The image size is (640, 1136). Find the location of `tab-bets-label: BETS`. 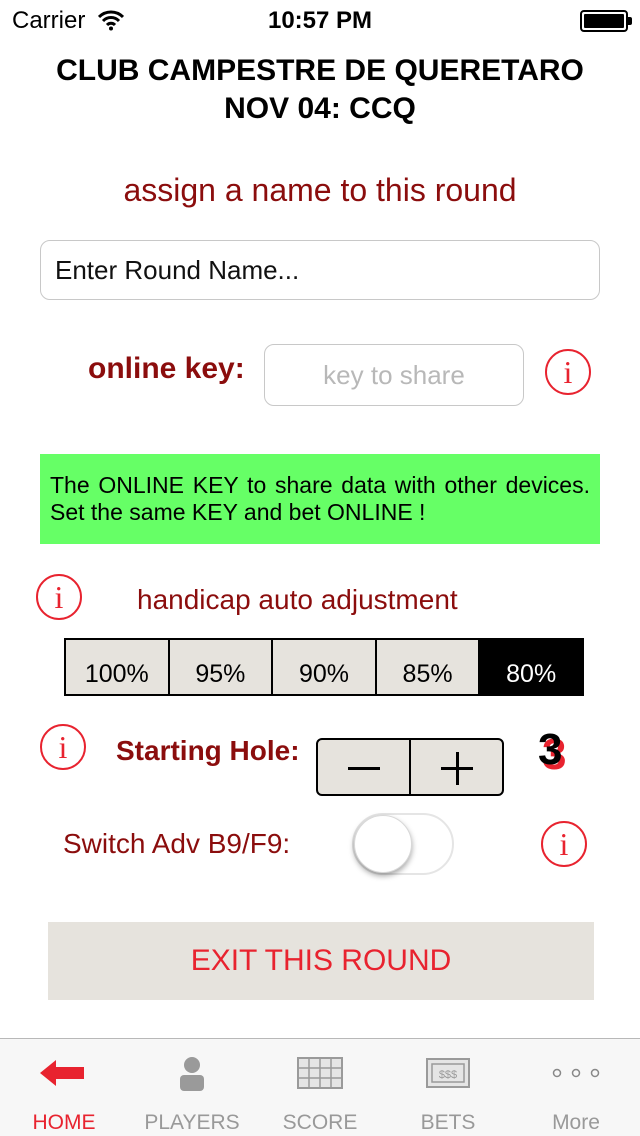

tab-bets-label: BETS is located at coordinates (448, 1122).